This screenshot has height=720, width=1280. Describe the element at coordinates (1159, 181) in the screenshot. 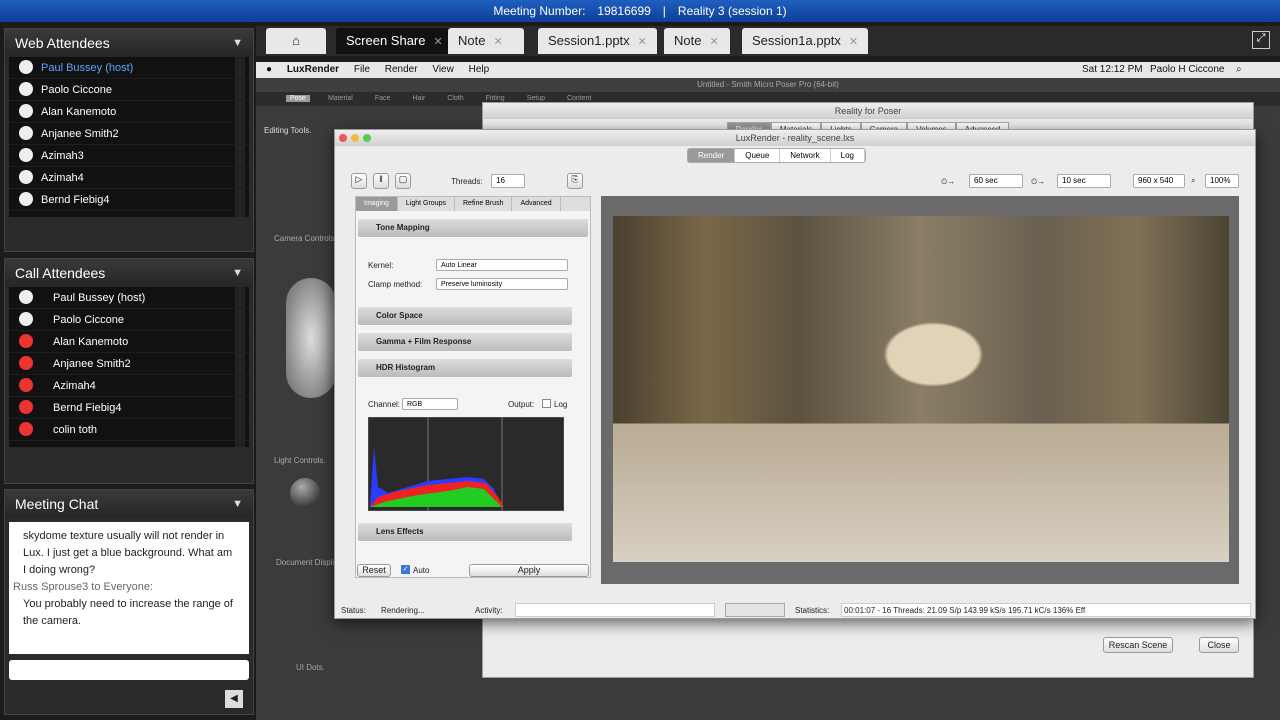

I see `resolution-field: 960 x 540` at that location.